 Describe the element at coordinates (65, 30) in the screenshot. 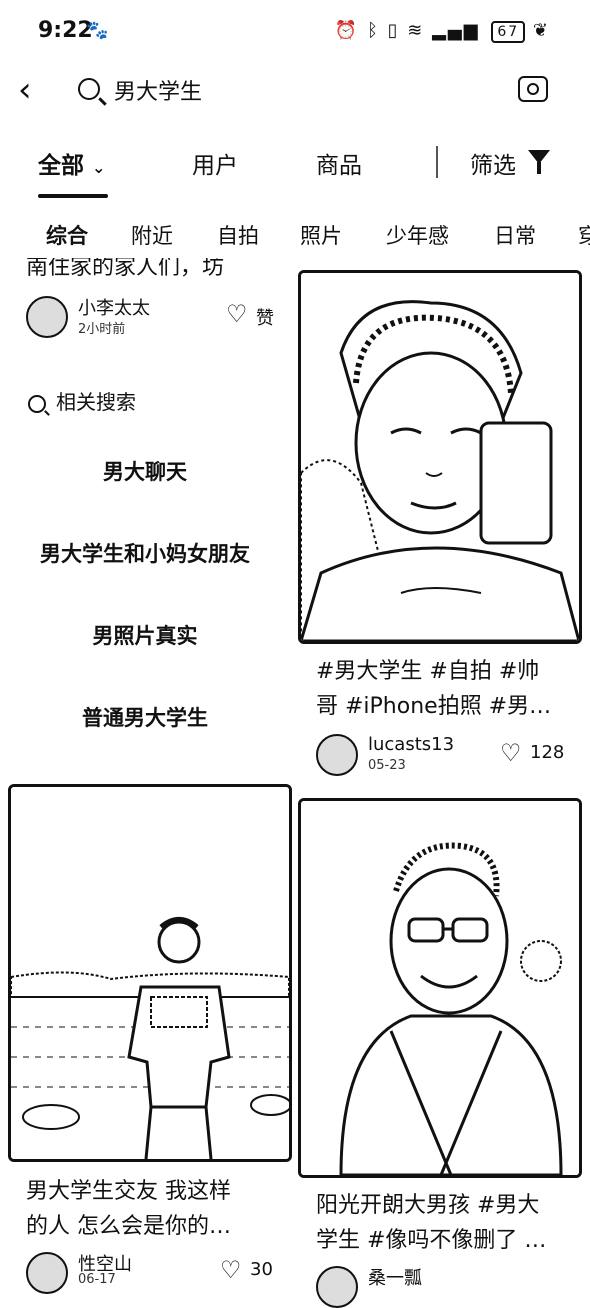

I see `status-time: 9:22` at that location.